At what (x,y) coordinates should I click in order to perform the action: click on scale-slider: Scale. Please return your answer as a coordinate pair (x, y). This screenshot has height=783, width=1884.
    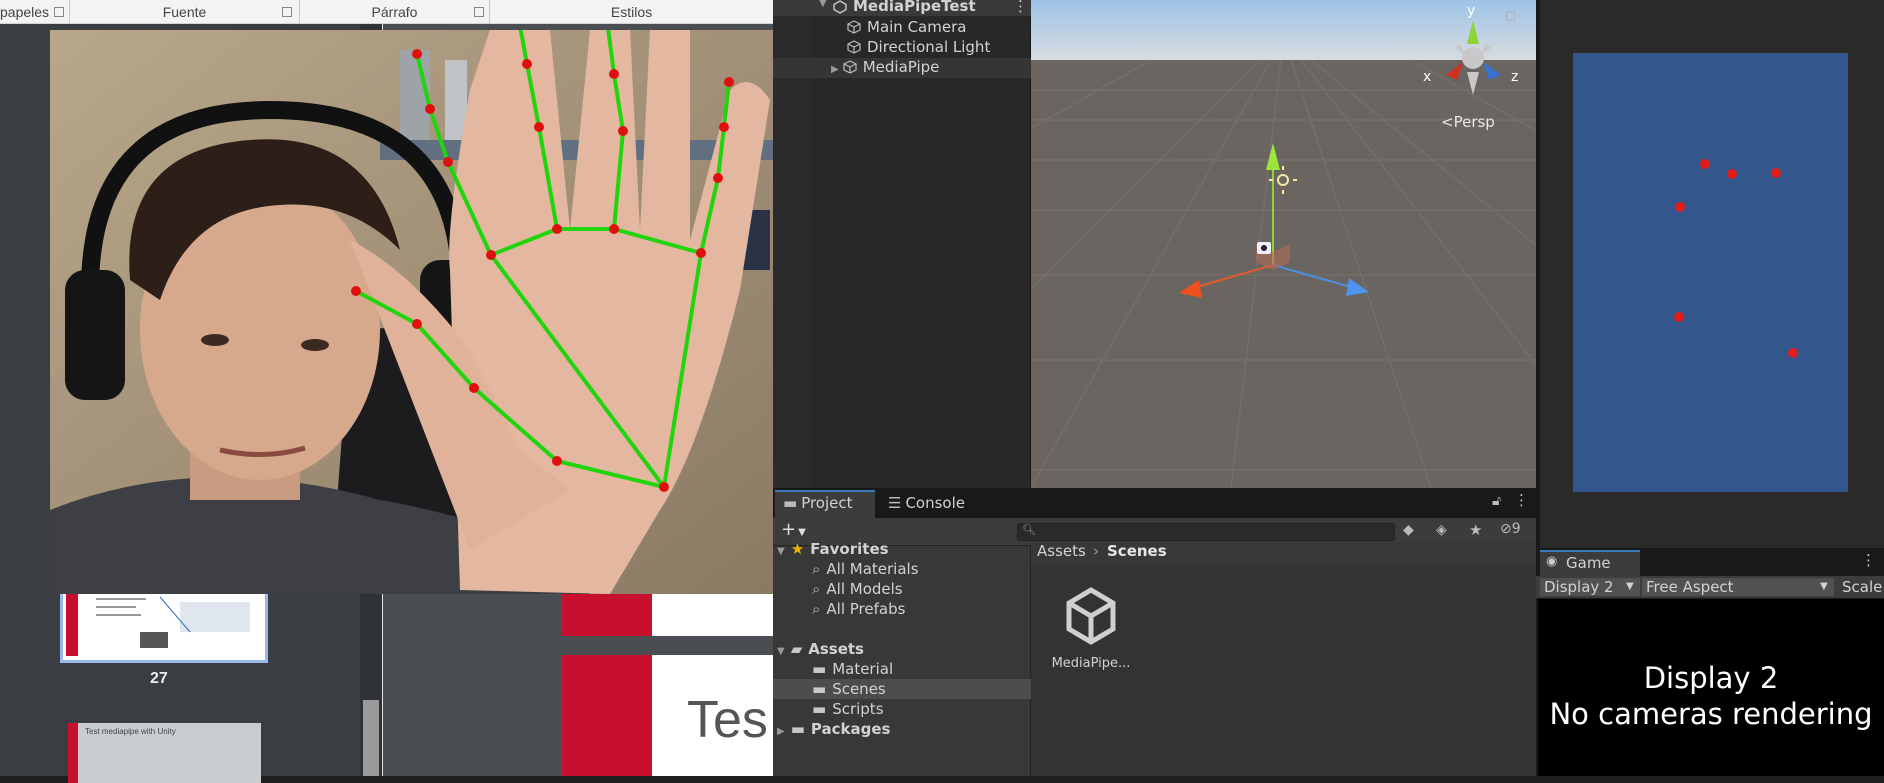
    Looking at the image, I should click on (1863, 587).